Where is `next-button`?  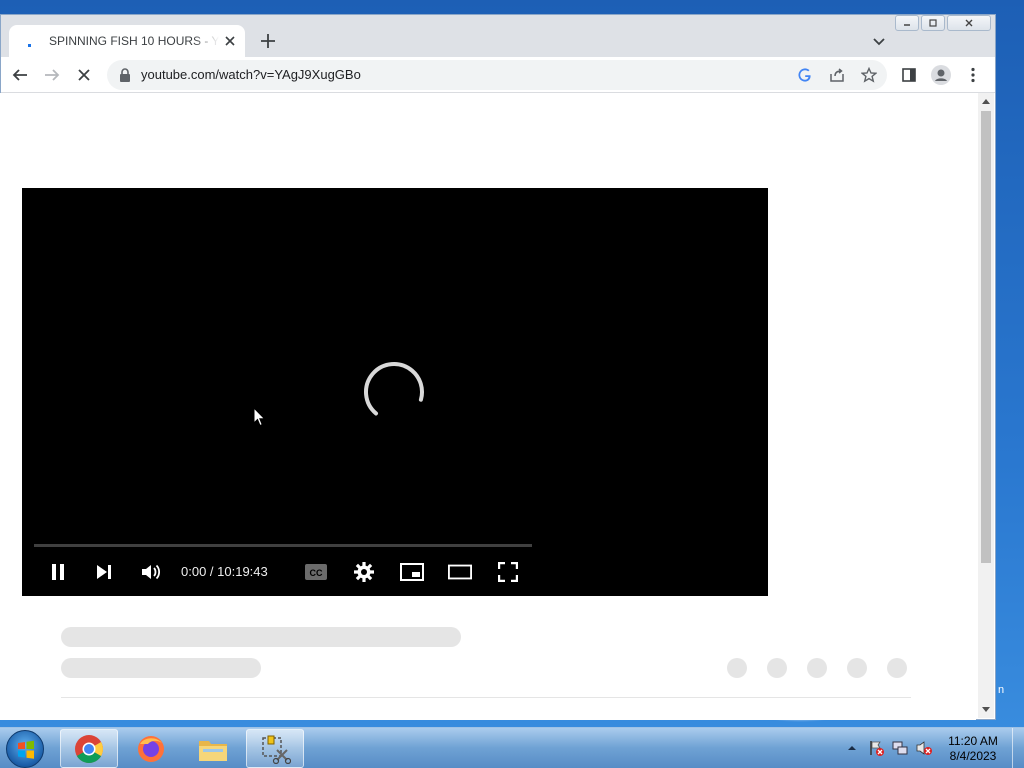 next-button is located at coordinates (104, 572).